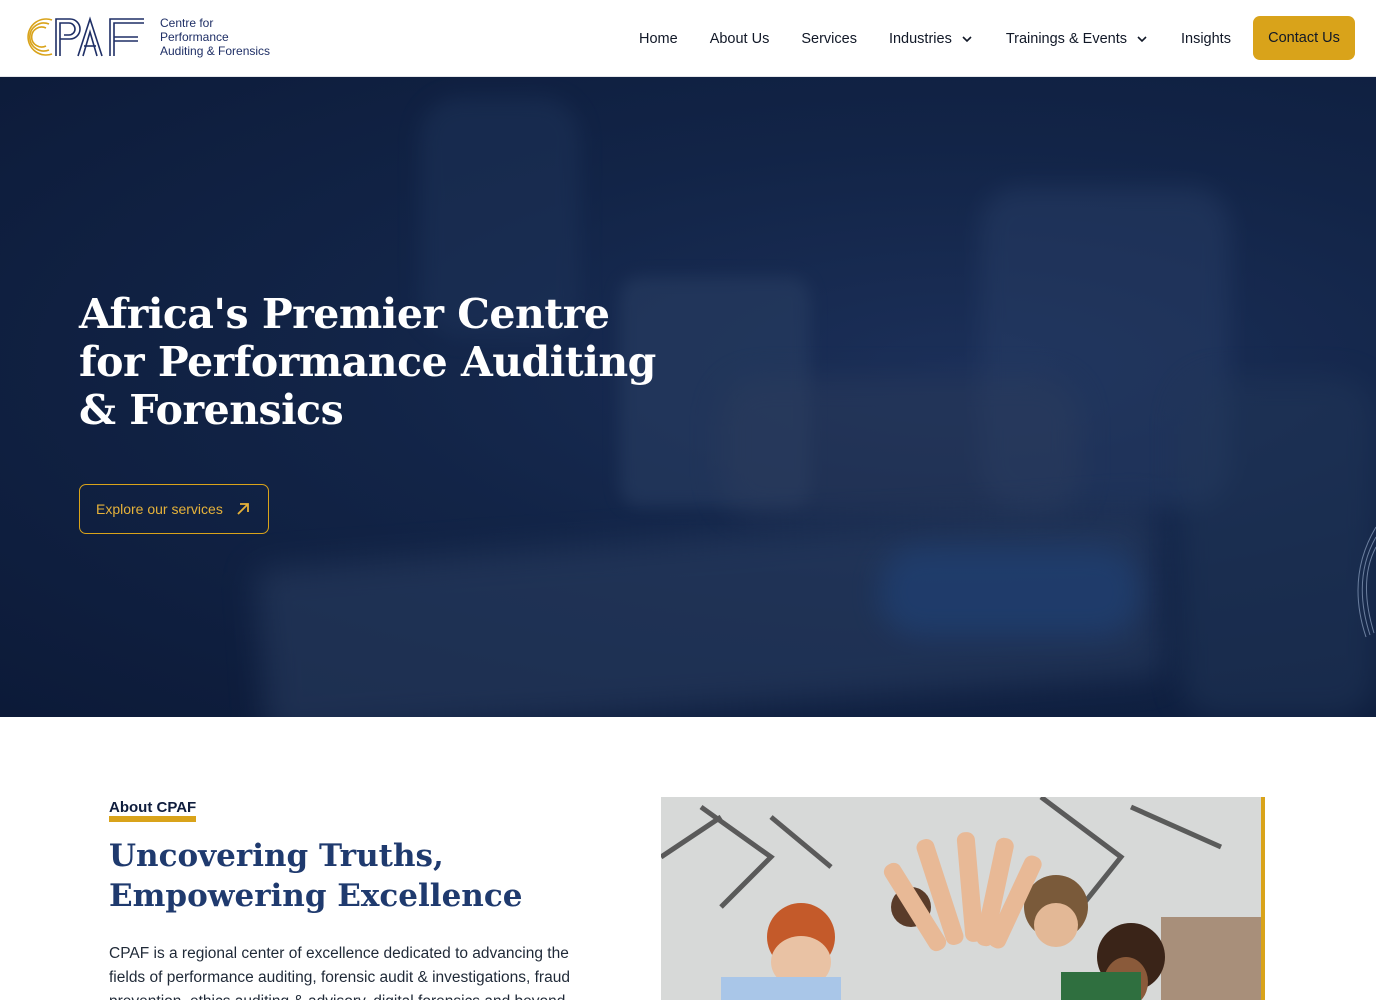  I want to click on nav-item-home: Home, so click(658, 39).